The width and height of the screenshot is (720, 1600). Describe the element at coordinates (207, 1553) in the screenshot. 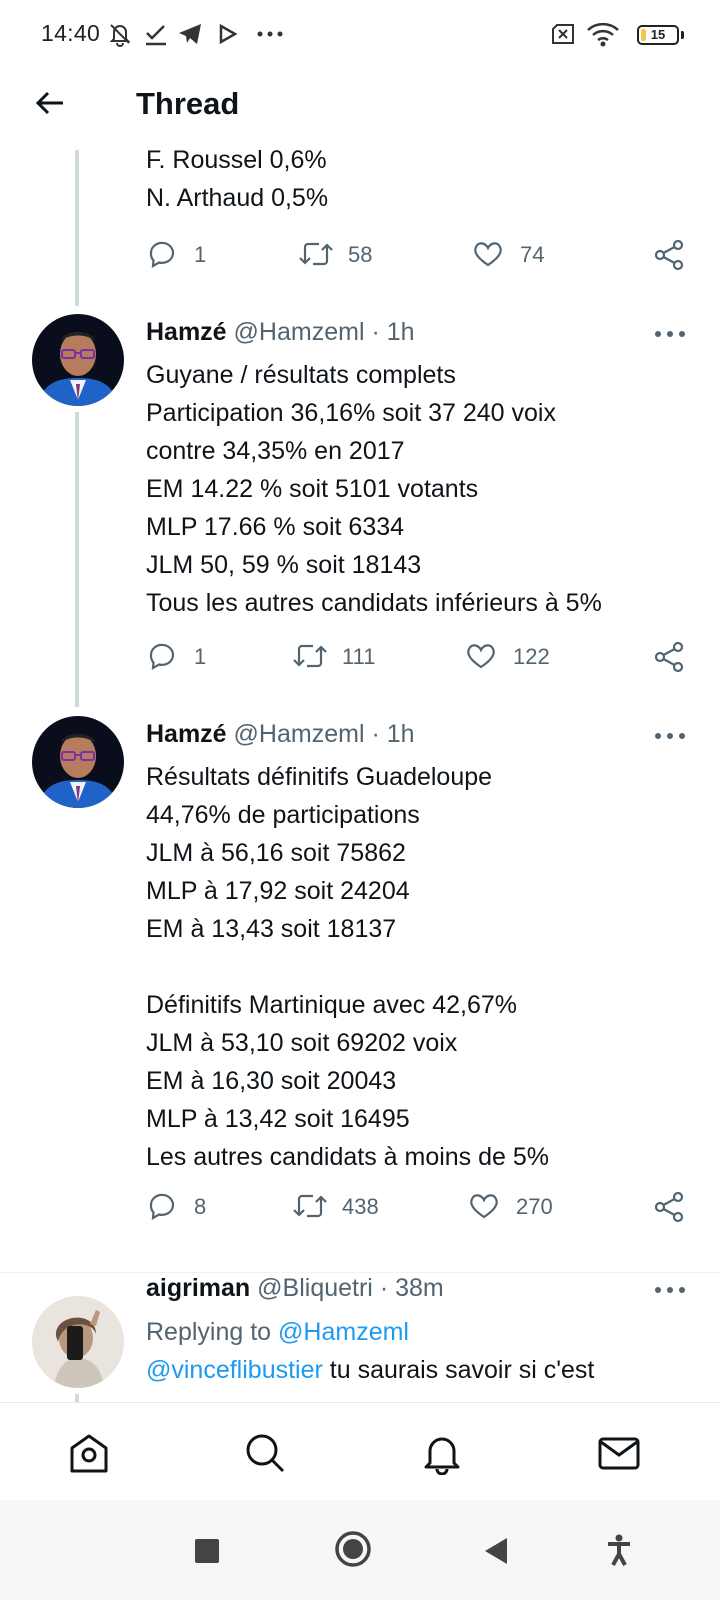

I see `recents-square-icon` at that location.